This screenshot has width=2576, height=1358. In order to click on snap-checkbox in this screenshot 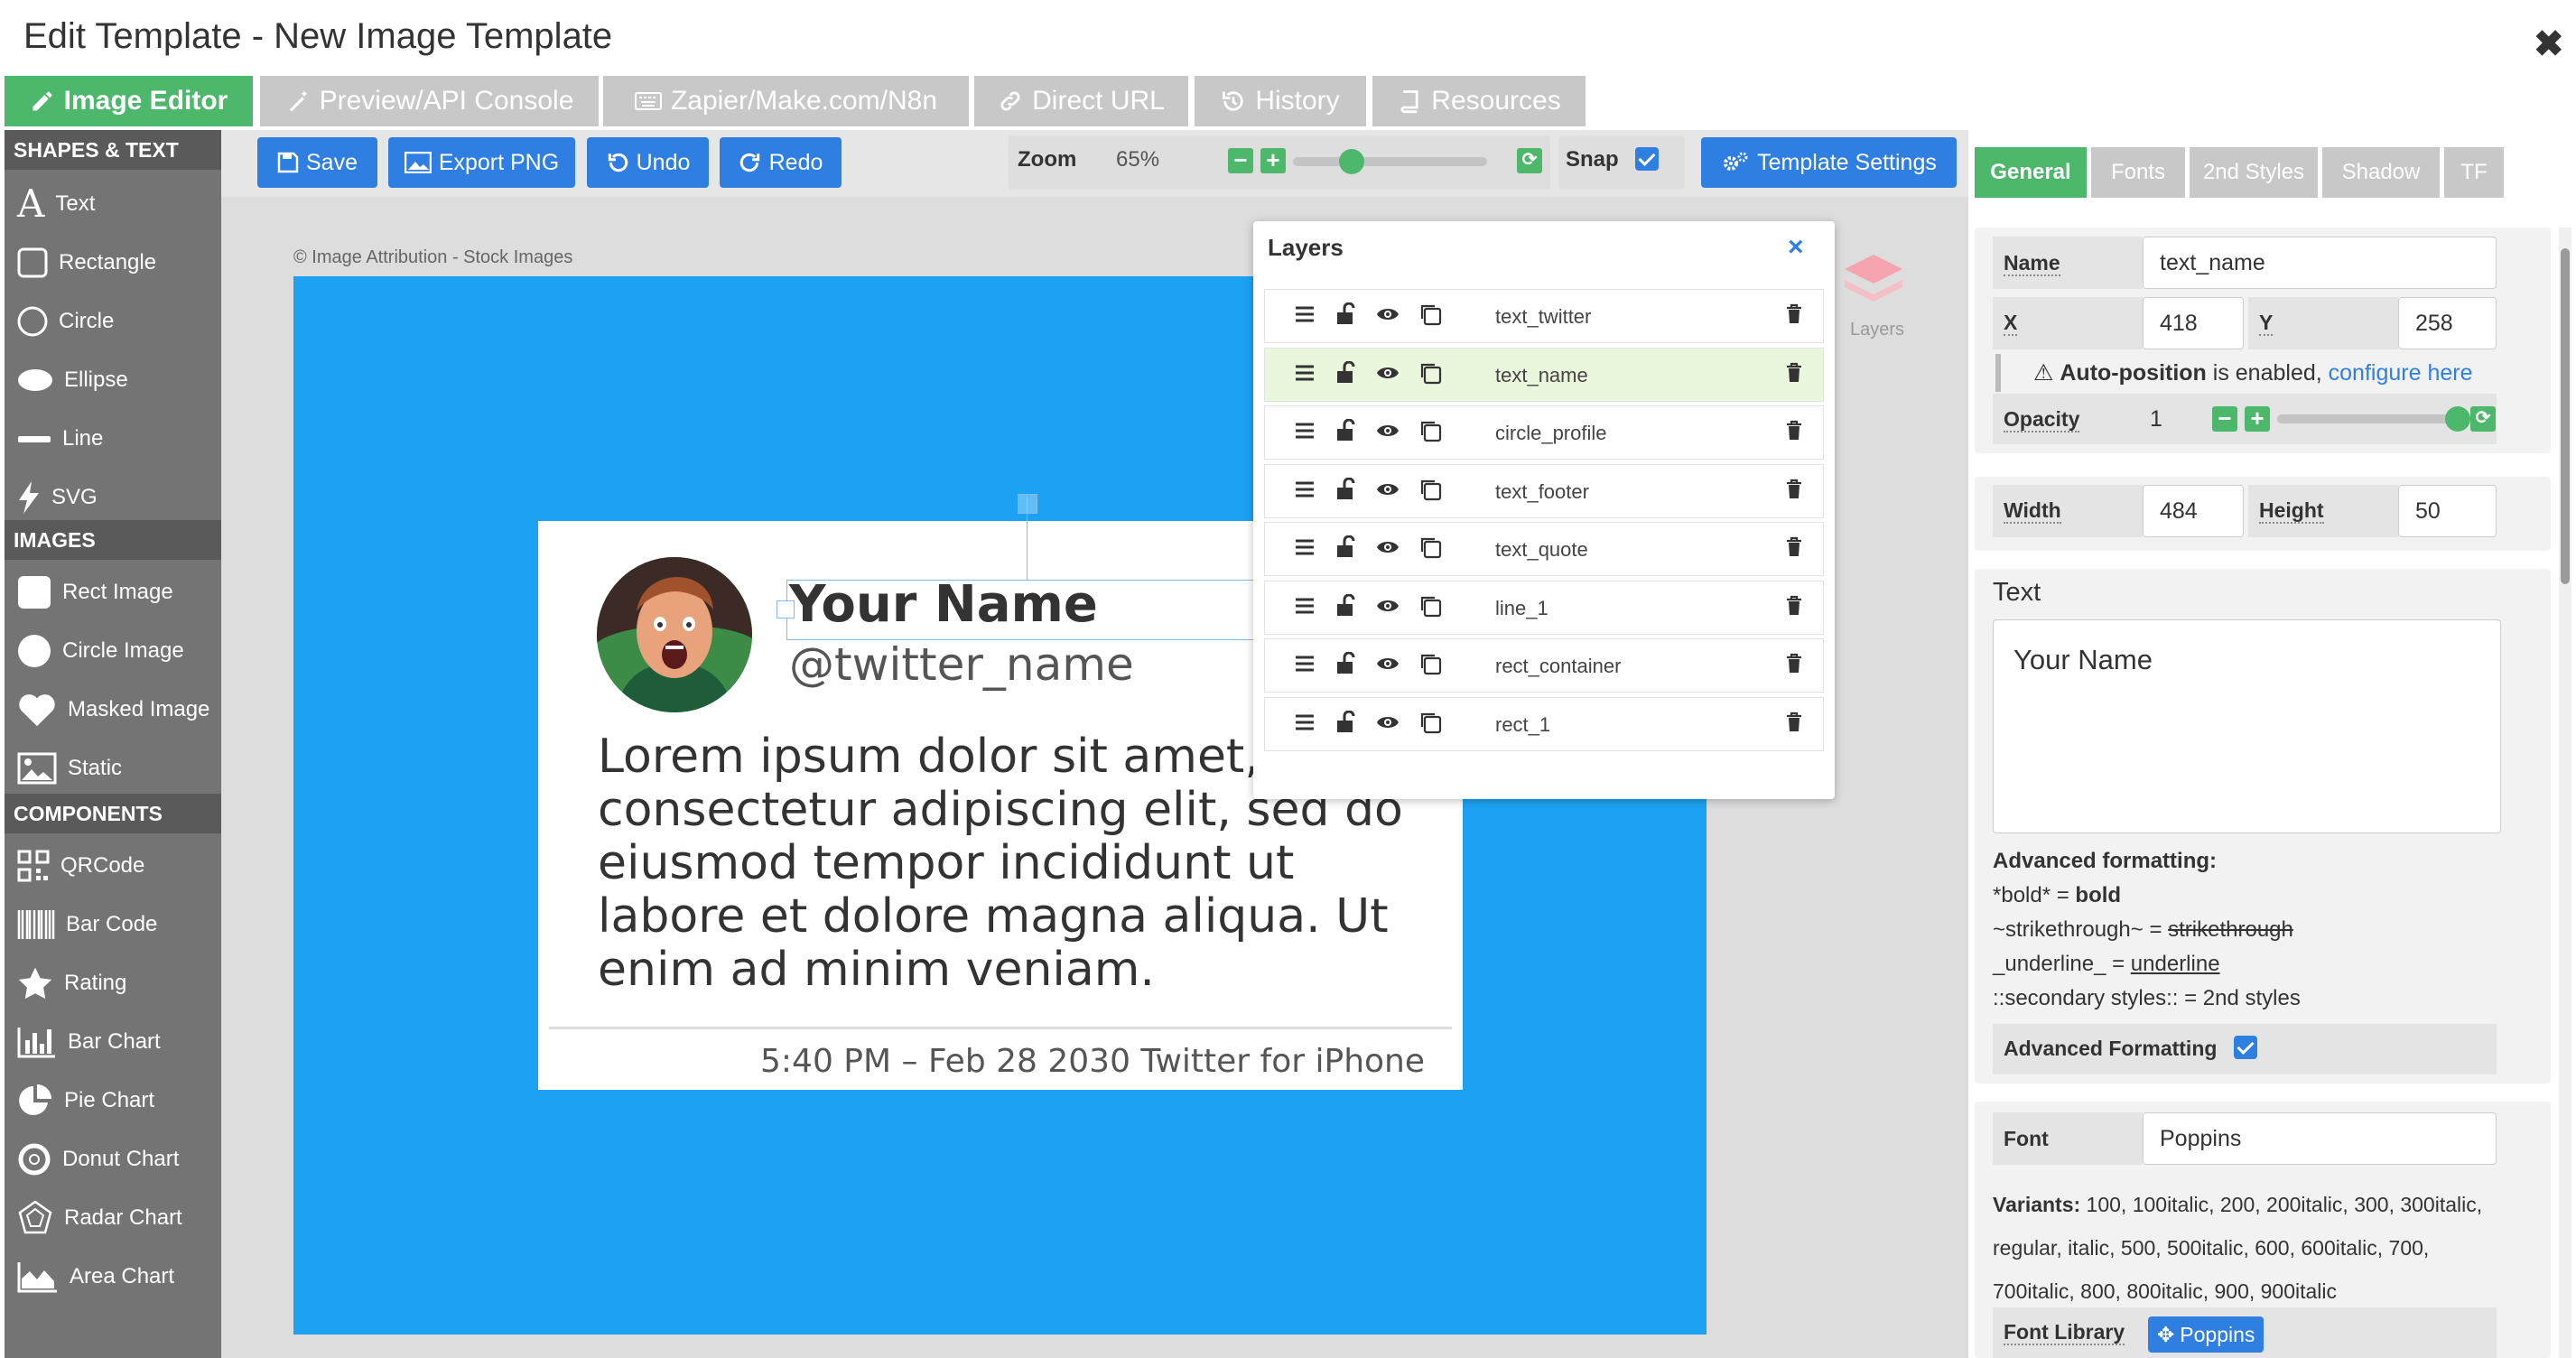, I will do `click(1647, 159)`.